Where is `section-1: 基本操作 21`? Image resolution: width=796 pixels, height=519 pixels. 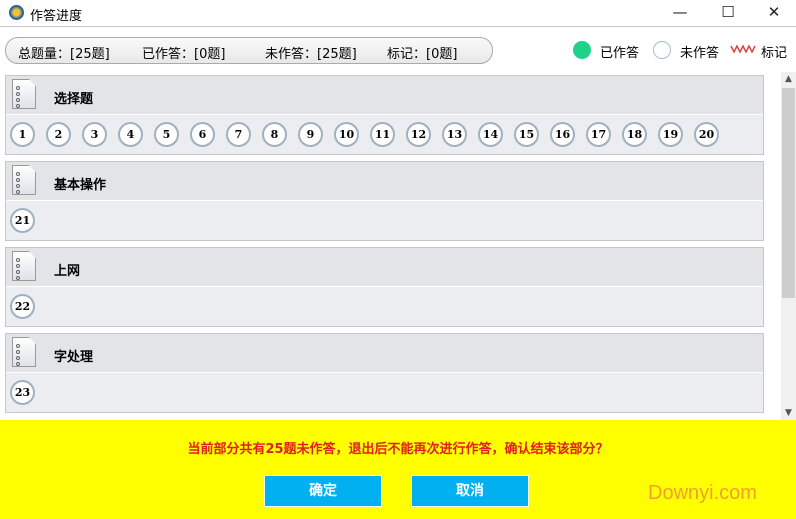
section-1: 基本操作 21 is located at coordinates (384, 201).